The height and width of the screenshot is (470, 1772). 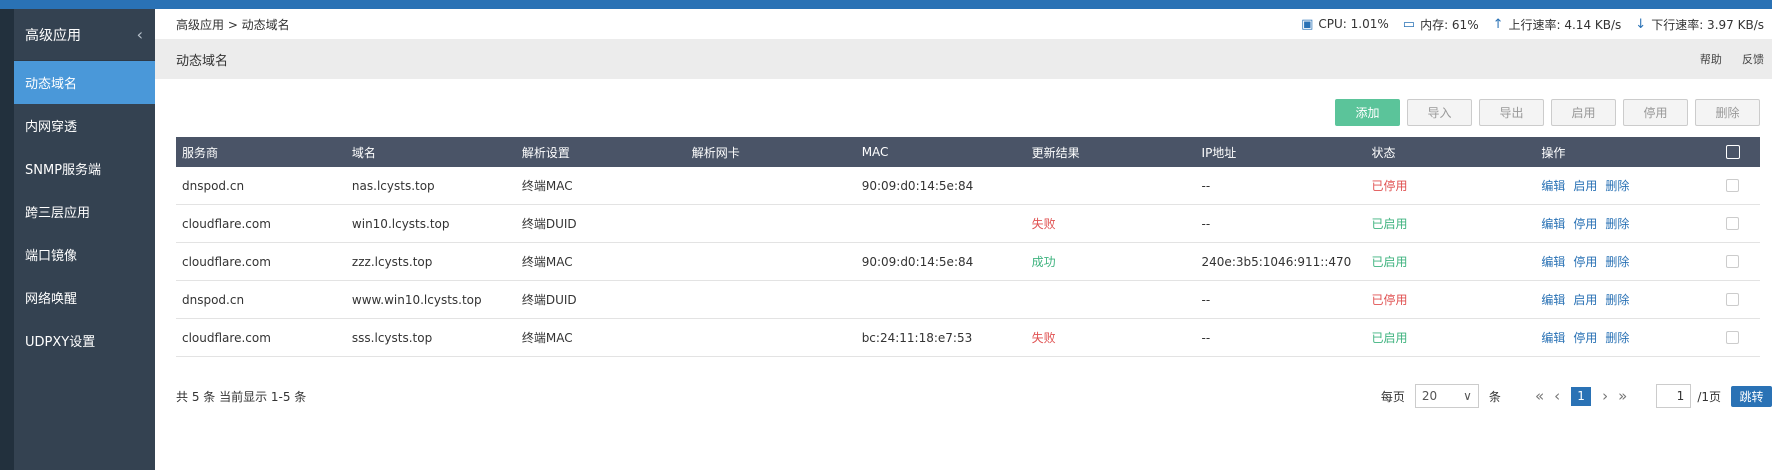 I want to click on sidebar-item-ddns: 动态域名, so click(x=84, y=82).